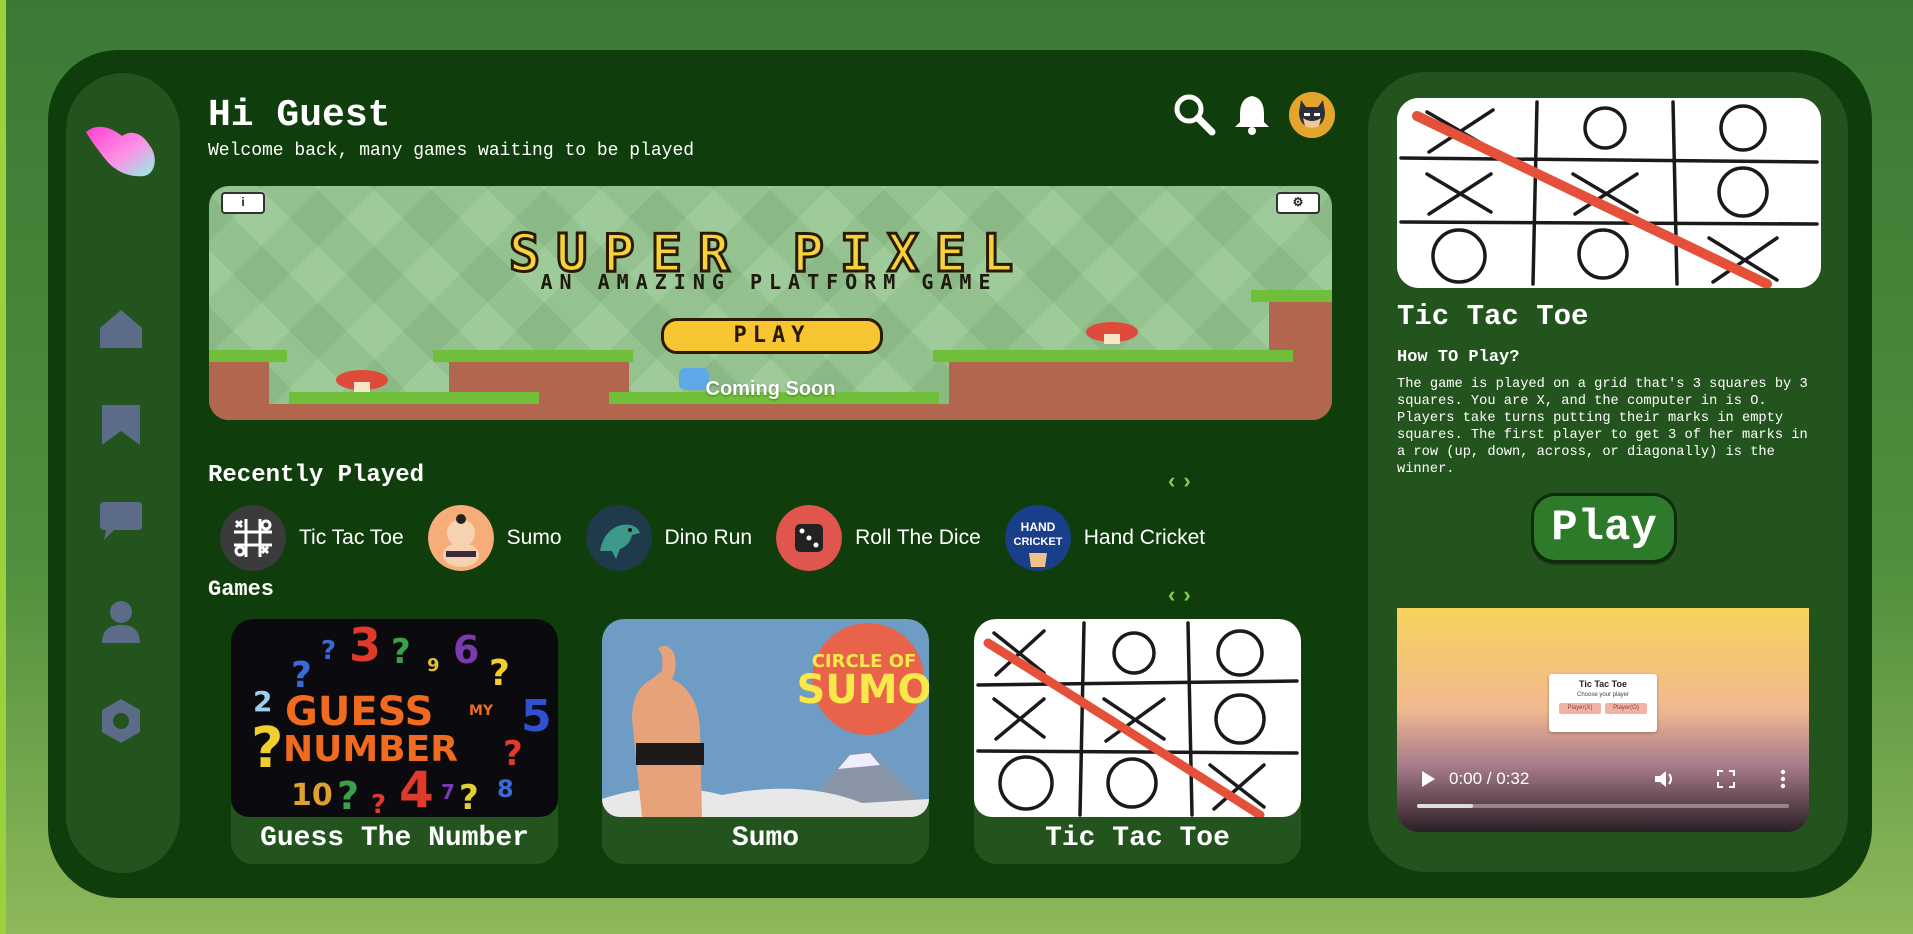 The height and width of the screenshot is (934, 1913). I want to click on sumo-art-text-2: SUMO, so click(862, 690).